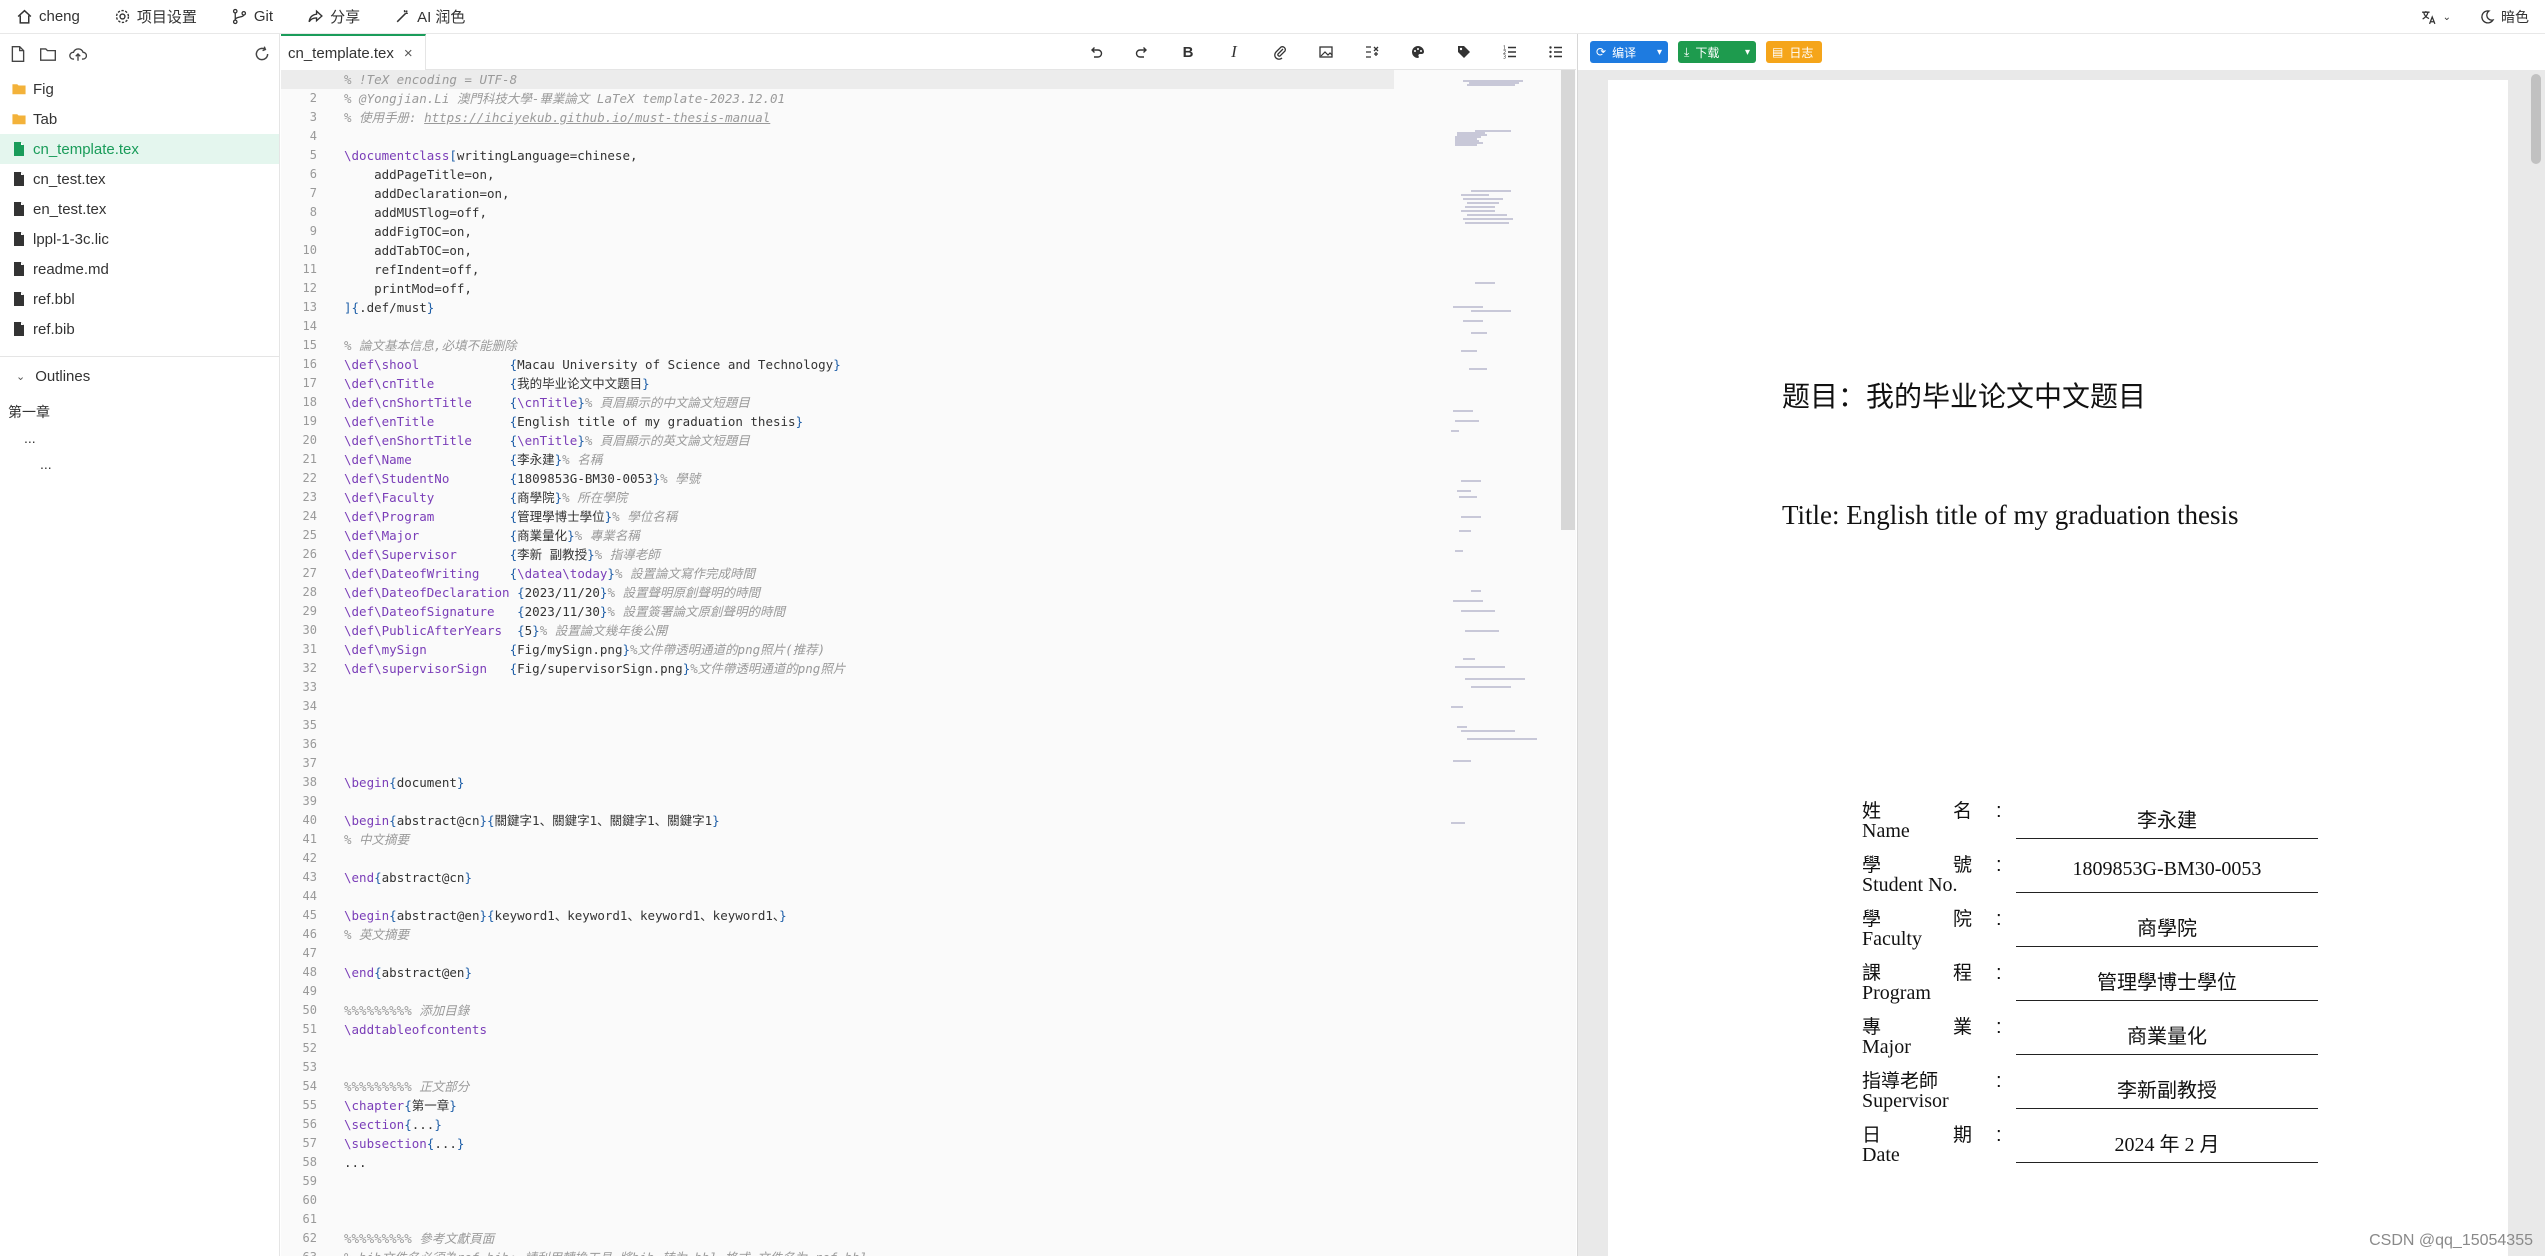 The height and width of the screenshot is (1256, 2545). I want to click on folder-item: Tab, so click(139, 119).